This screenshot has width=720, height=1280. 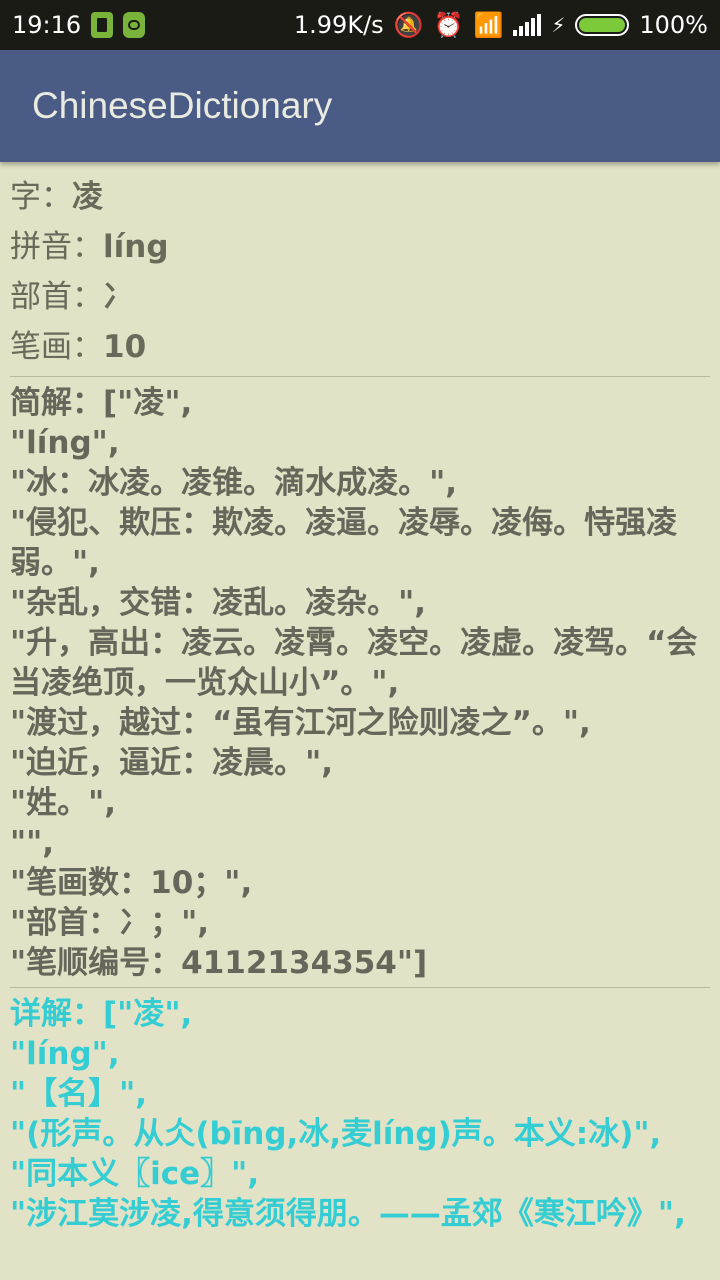 I want to click on char-value: 凌, so click(x=87, y=197).